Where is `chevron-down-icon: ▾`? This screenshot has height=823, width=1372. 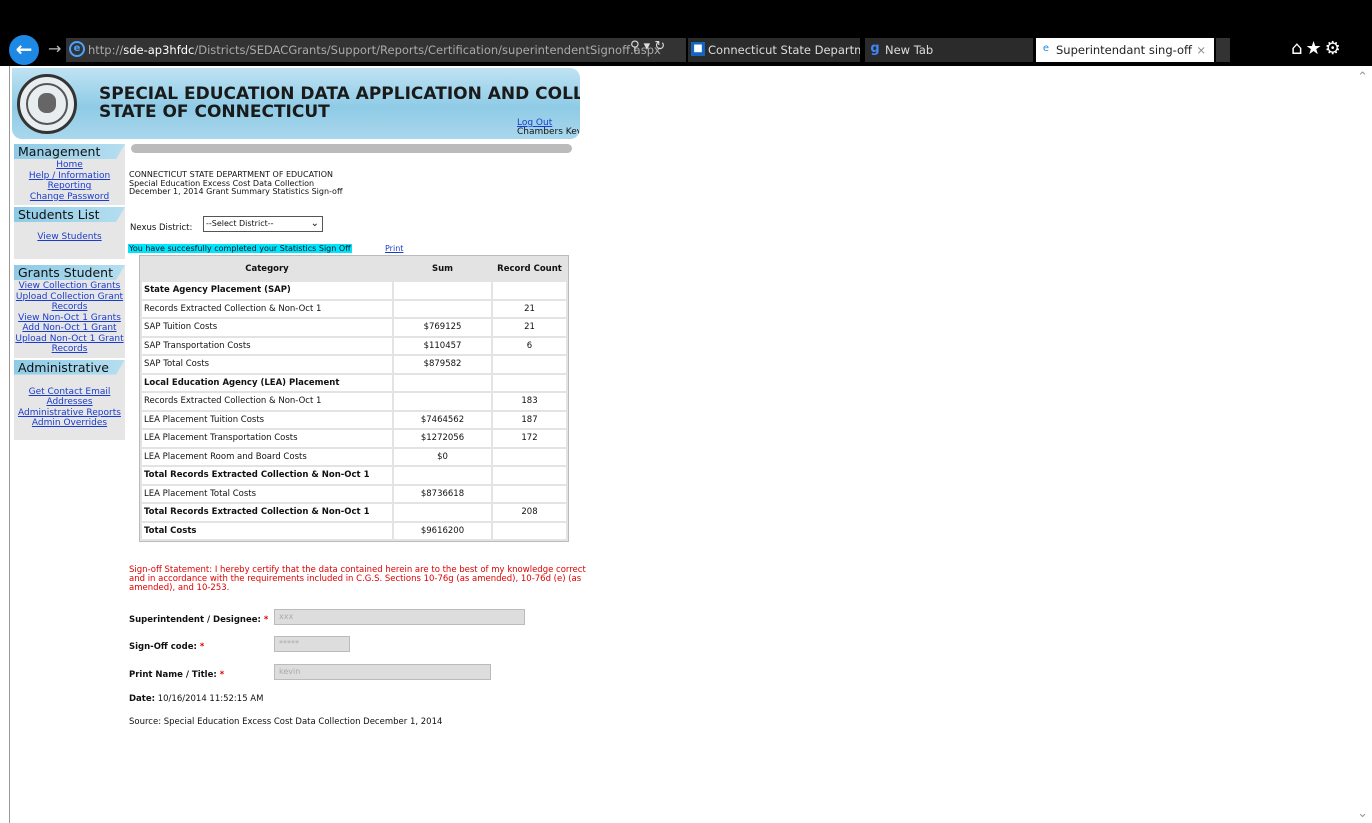
chevron-down-icon: ▾ is located at coordinates (647, 46).